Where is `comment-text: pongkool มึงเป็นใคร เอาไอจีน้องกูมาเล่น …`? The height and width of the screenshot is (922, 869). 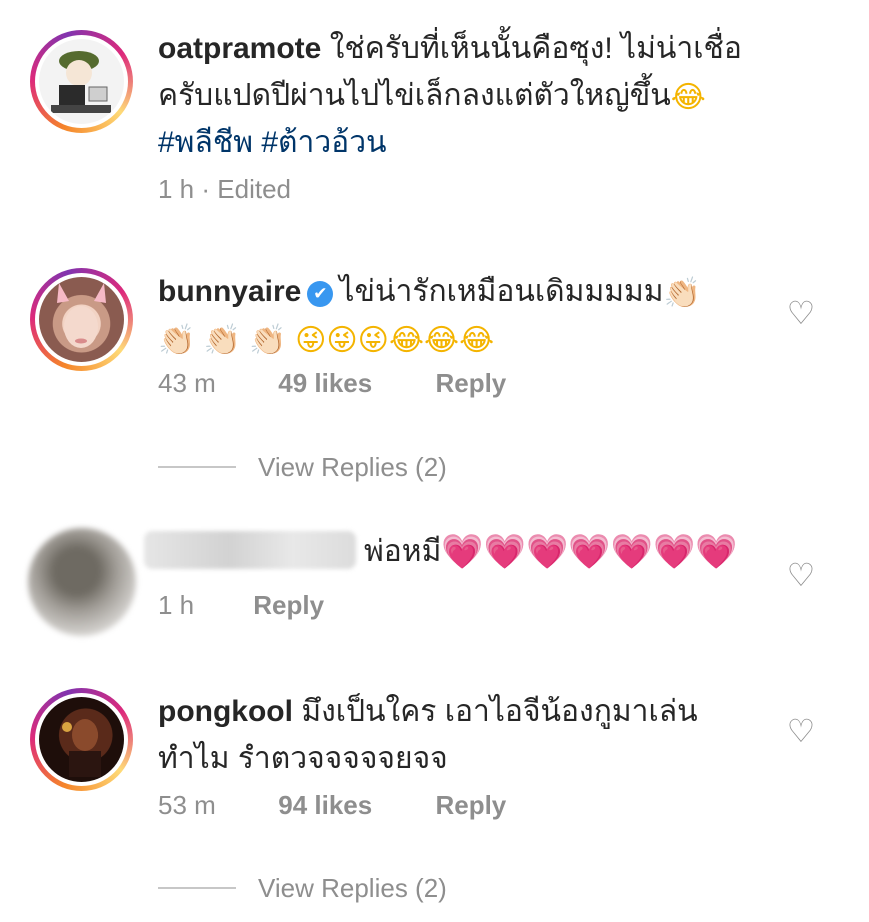
comment-text: pongkool มึงเป็นใคร เอาไอจีน้องกูมาเล่น … is located at coordinates (458, 735).